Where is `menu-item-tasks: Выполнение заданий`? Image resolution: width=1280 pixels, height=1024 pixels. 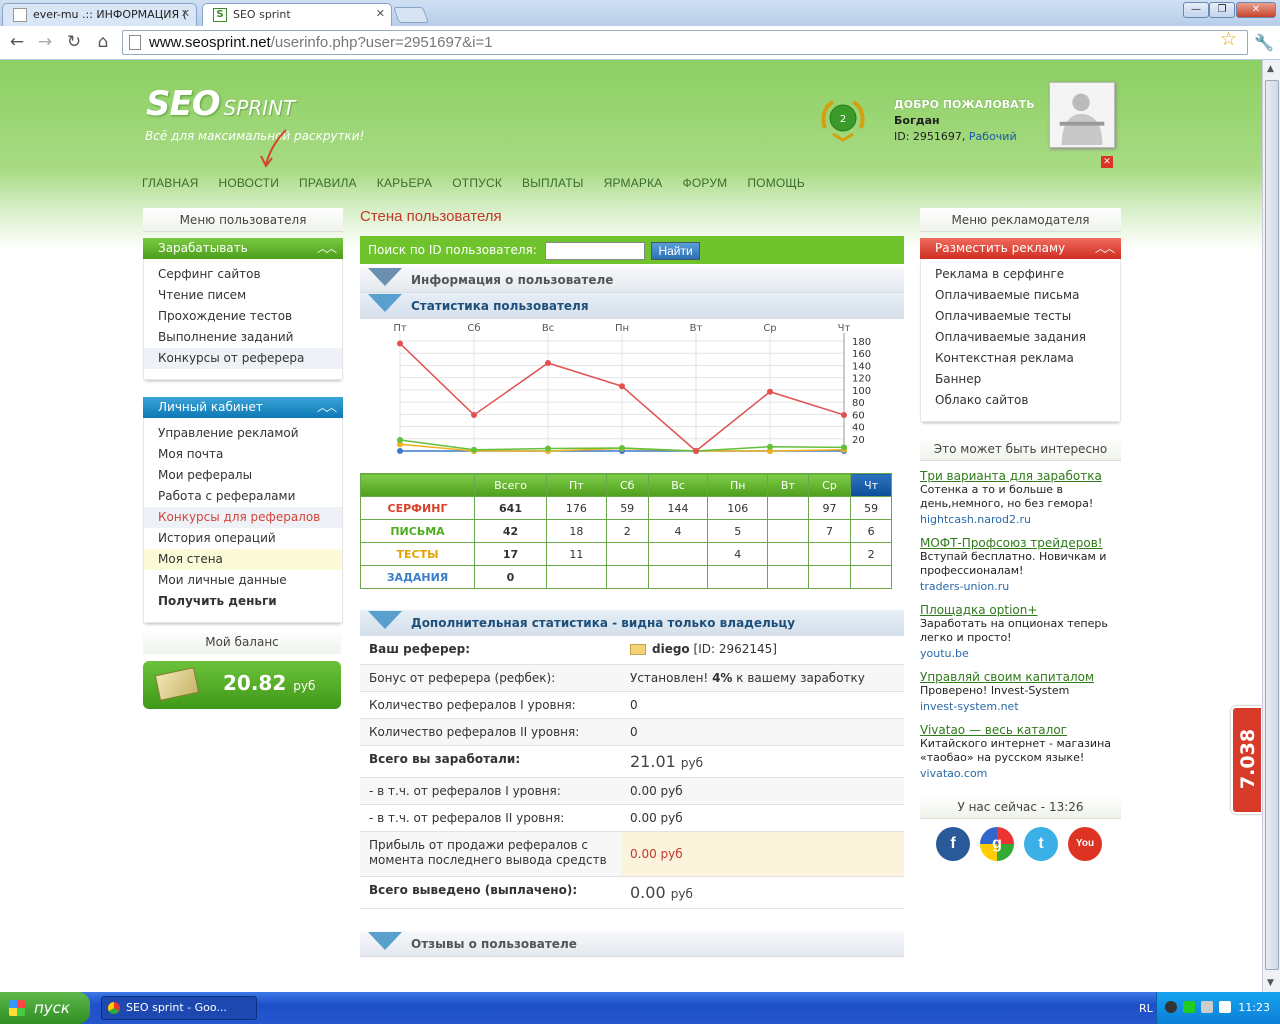
menu-item-tasks: Выполнение заданий is located at coordinates (243, 337).